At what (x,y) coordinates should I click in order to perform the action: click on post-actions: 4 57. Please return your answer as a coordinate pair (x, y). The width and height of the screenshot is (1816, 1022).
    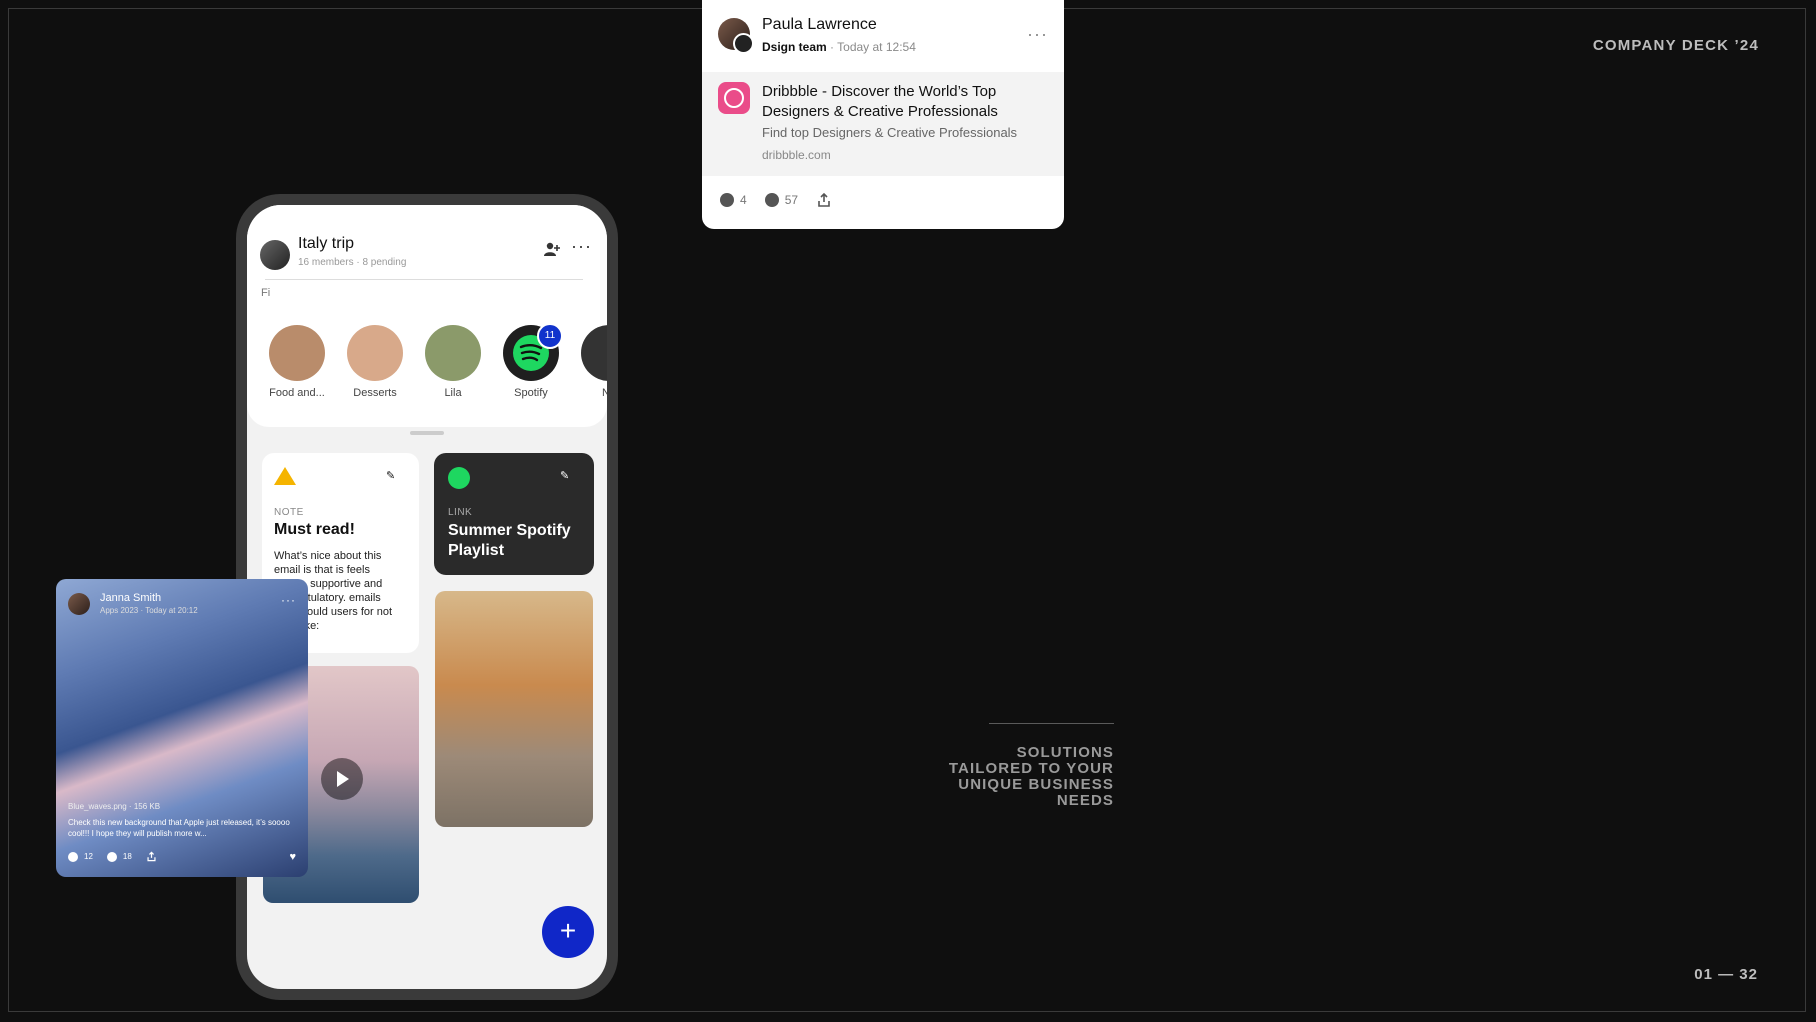
    Looking at the image, I should click on (776, 200).